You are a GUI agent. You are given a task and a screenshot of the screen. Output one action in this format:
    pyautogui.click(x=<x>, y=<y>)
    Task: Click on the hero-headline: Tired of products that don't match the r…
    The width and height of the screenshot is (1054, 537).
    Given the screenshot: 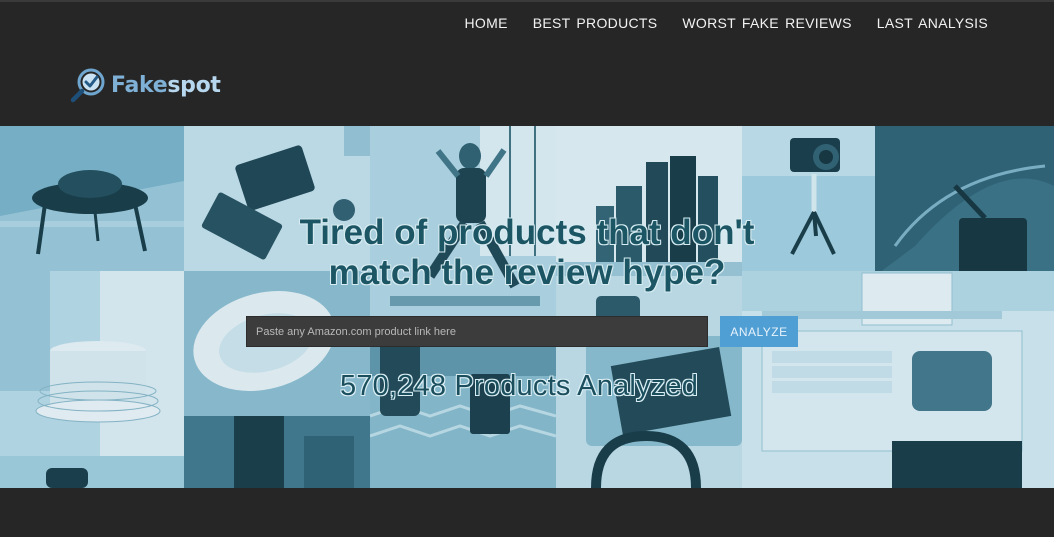 What is the action you would take?
    pyautogui.click(x=527, y=253)
    